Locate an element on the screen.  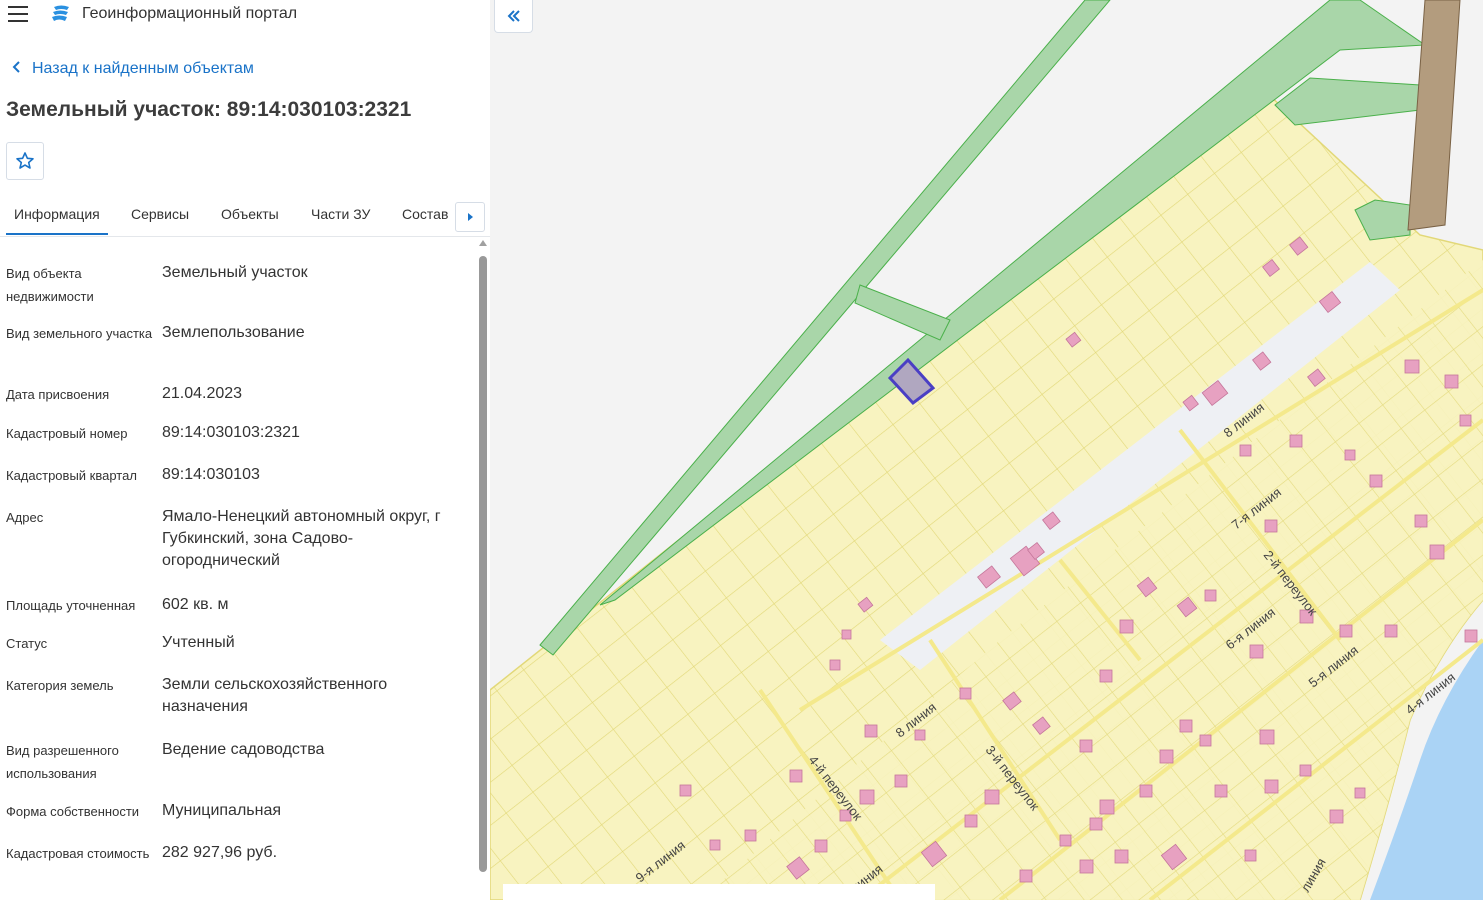
property-label: Кадастровый квартал is located at coordinates (71, 475).